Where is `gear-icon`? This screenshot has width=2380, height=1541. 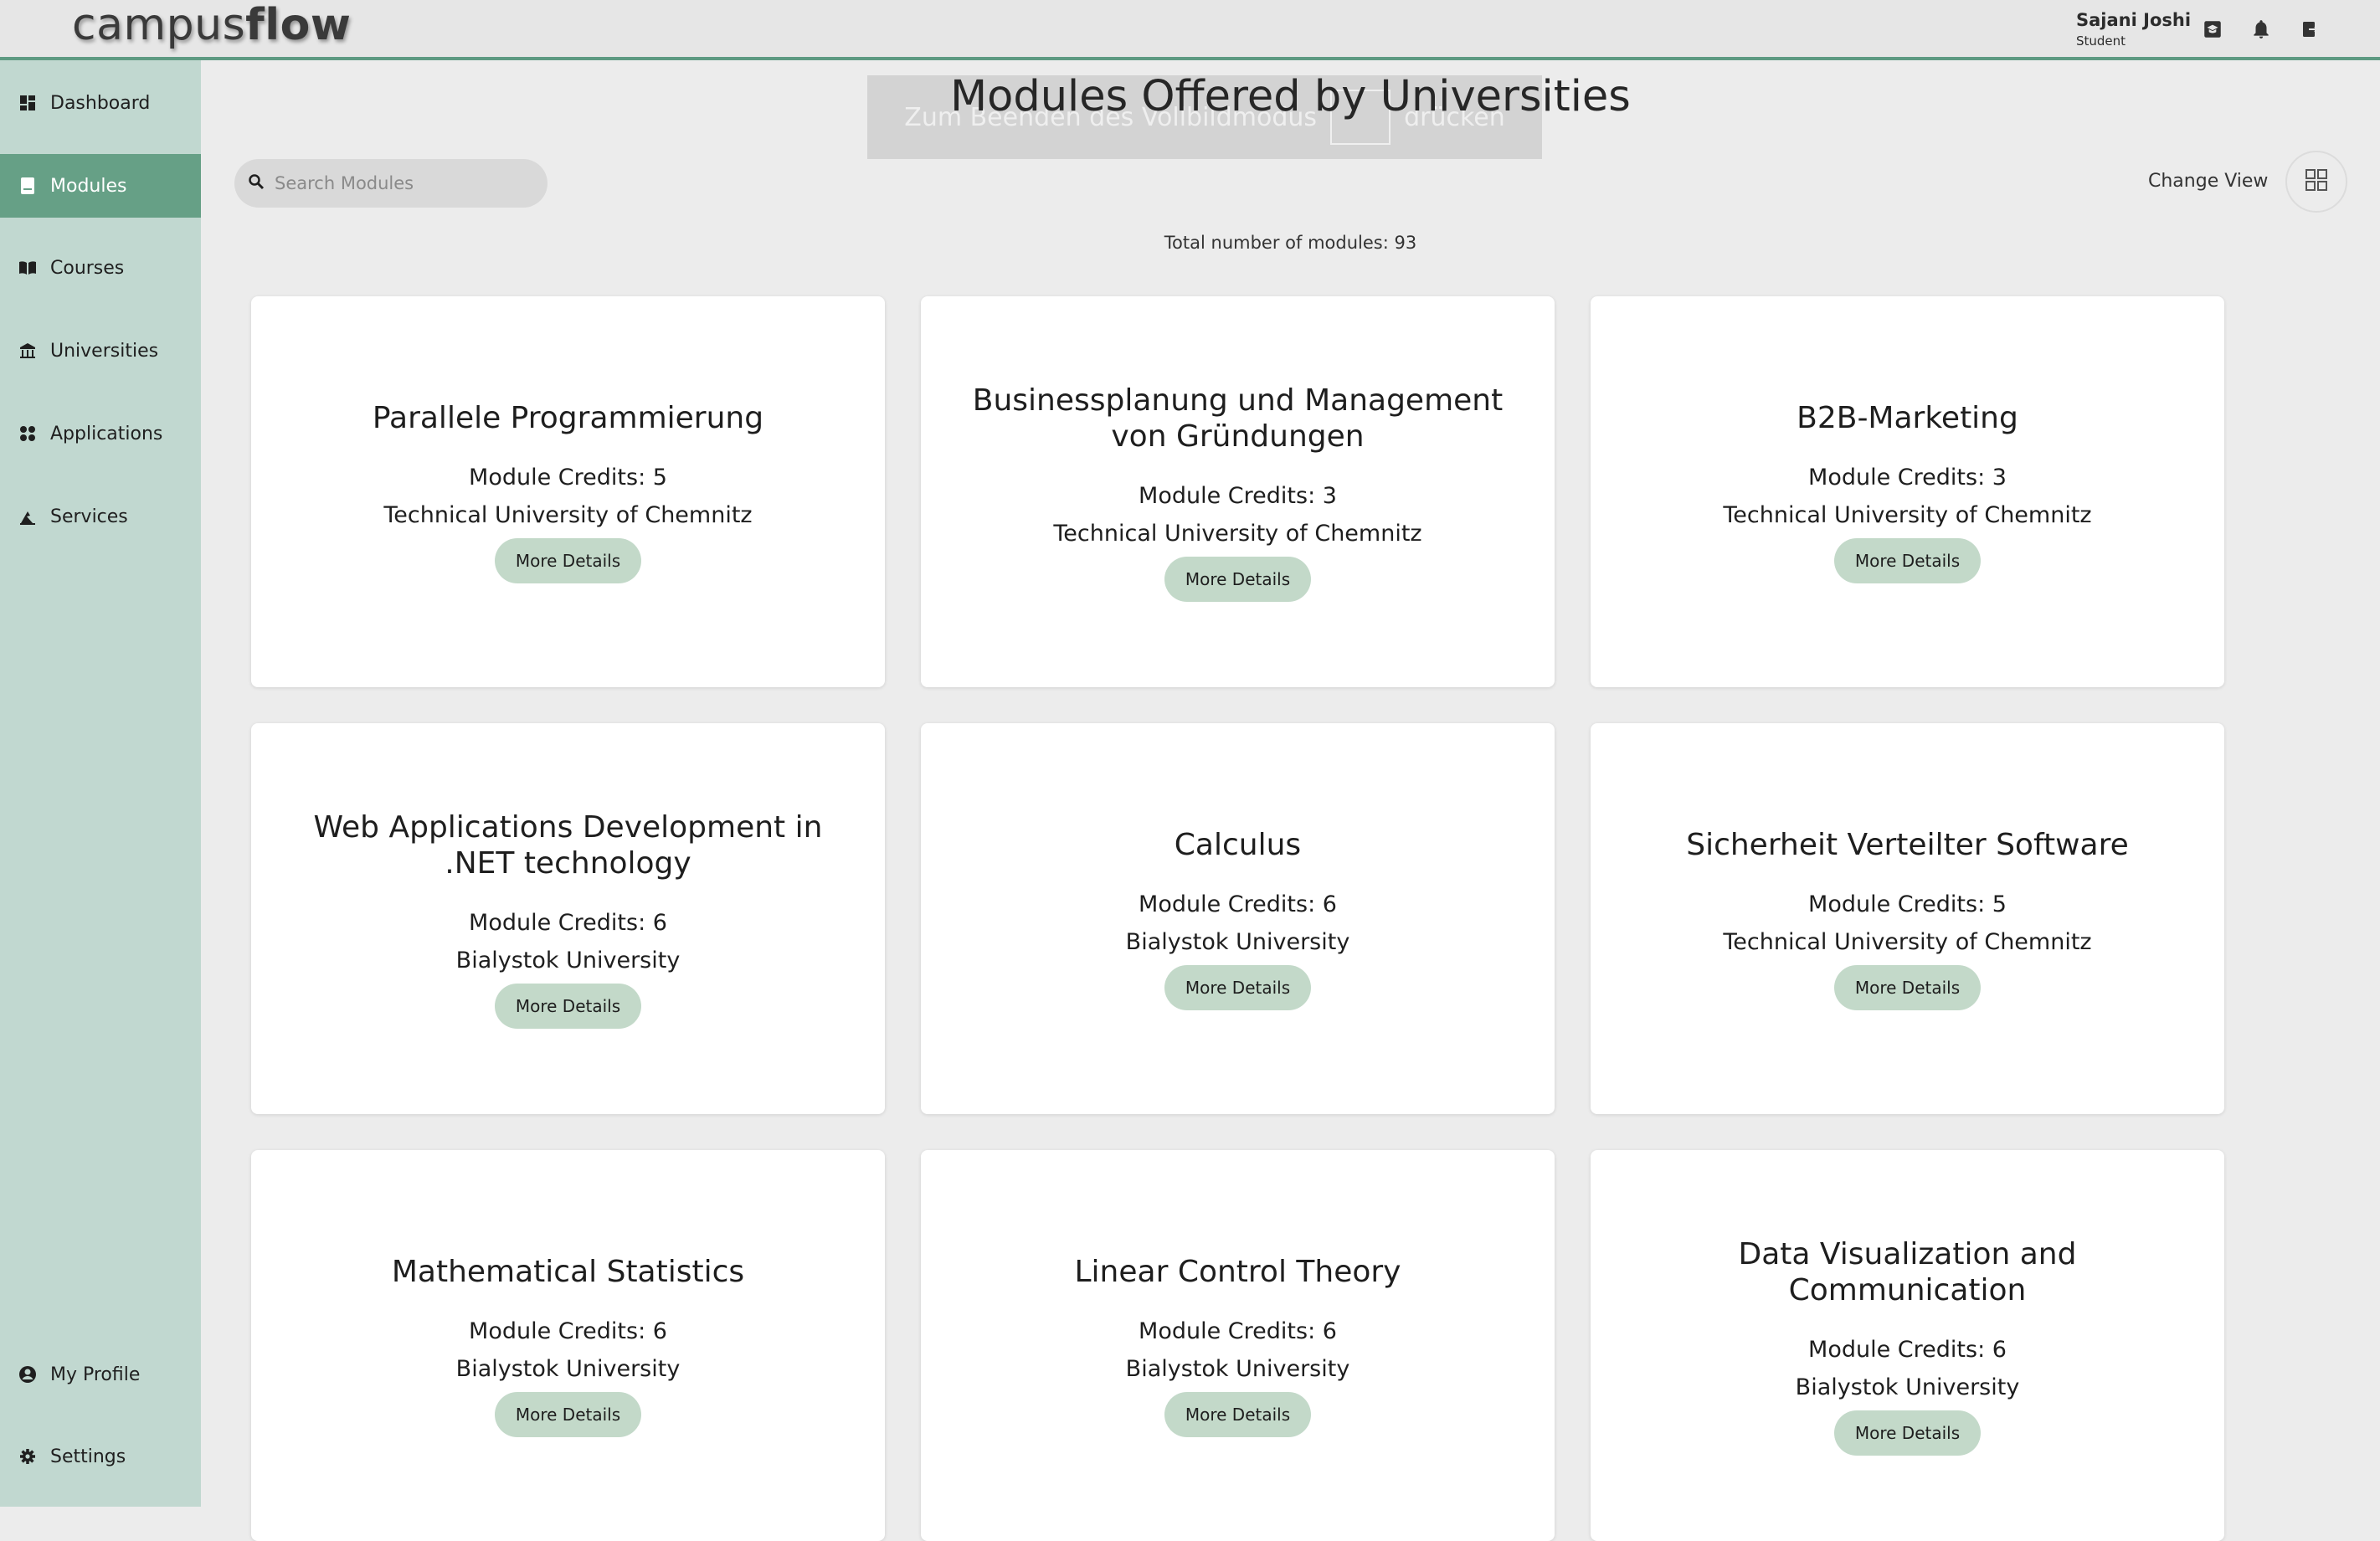
gear-icon is located at coordinates (27, 1456).